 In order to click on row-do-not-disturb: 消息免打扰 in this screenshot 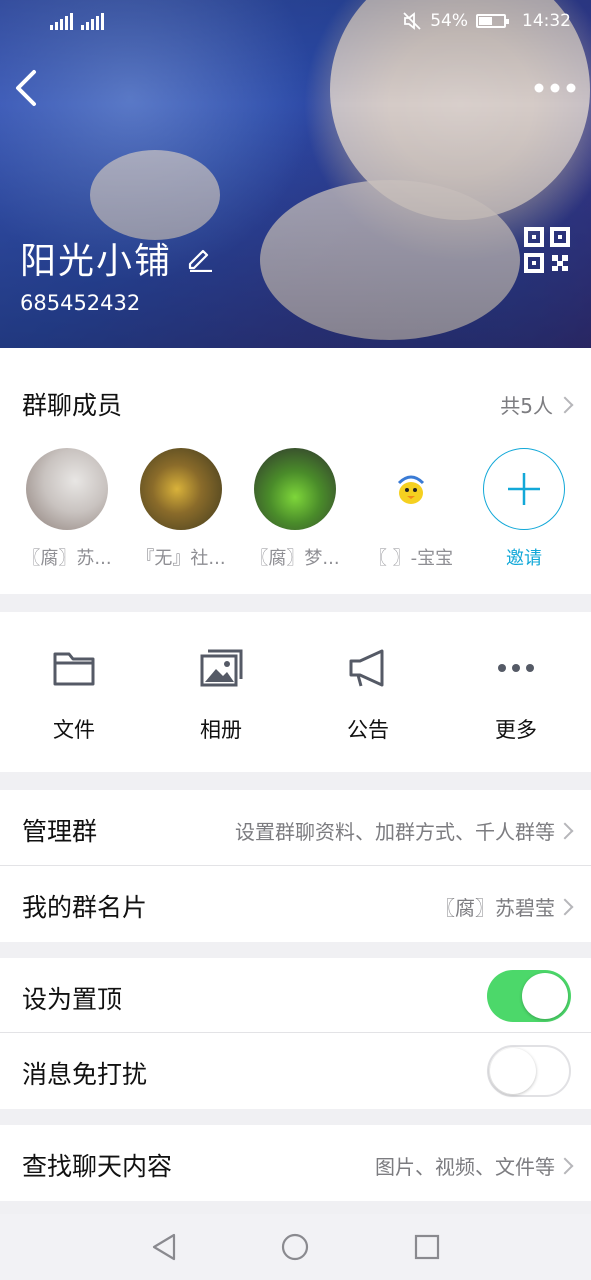, I will do `click(295, 1071)`.